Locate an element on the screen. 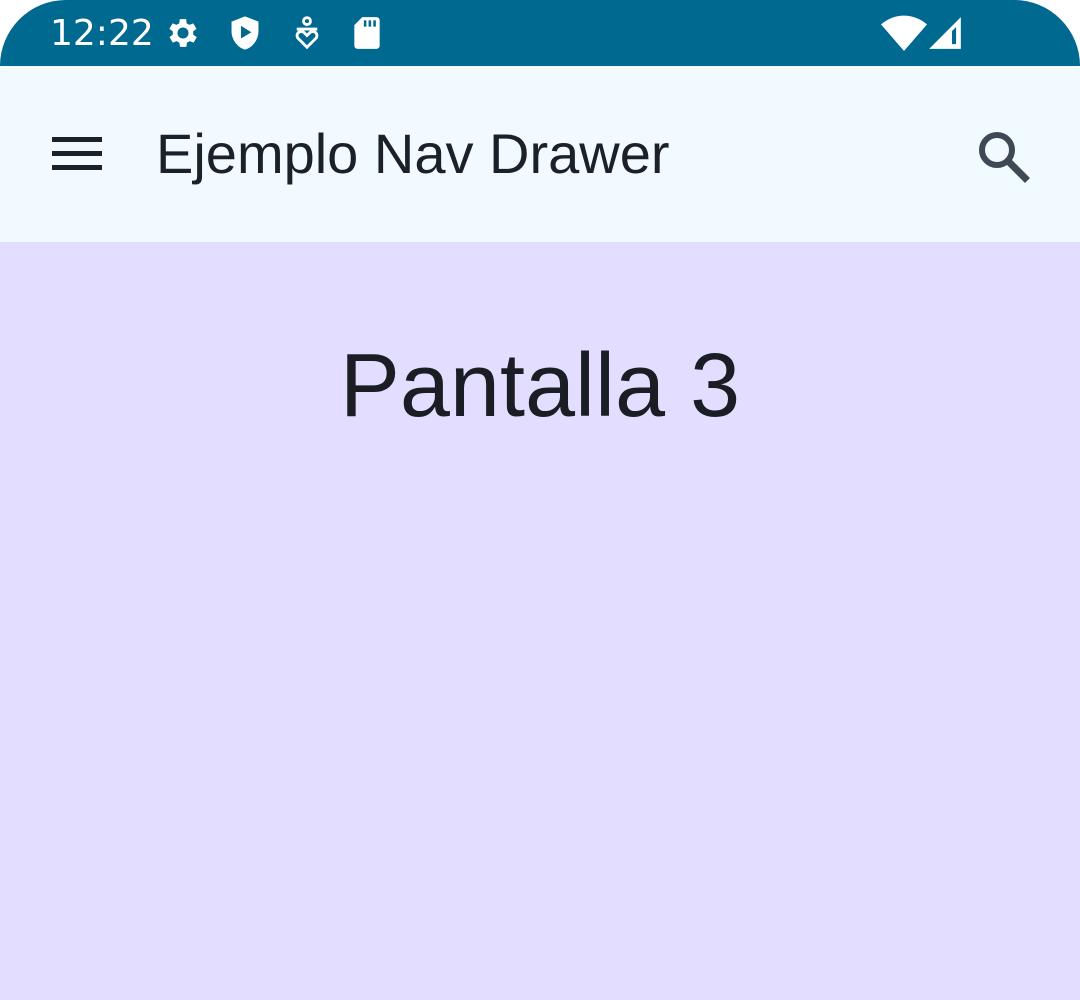 This screenshot has height=1000, width=1080. status-bar: 12:22 is located at coordinates (540, 33).